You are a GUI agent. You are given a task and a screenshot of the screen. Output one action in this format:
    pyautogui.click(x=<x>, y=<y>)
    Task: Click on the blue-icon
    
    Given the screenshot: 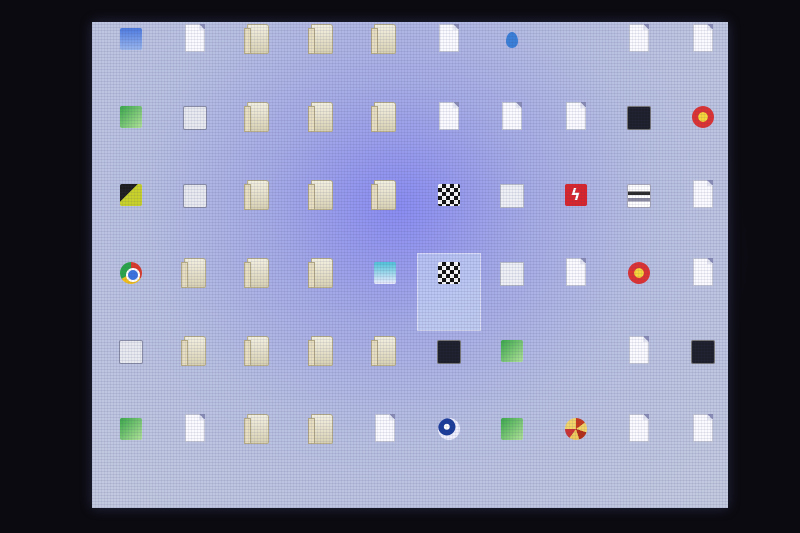 What is the action you would take?
    pyautogui.click(x=131, y=40)
    